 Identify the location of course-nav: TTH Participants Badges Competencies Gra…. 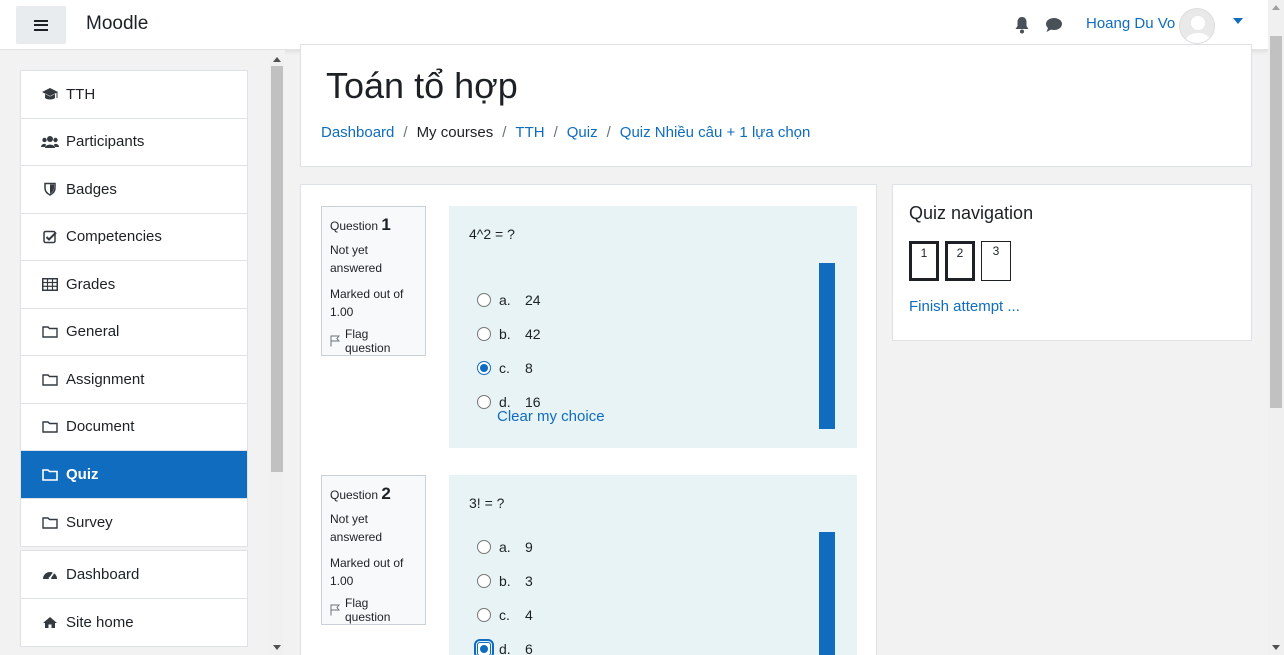
(134, 308).